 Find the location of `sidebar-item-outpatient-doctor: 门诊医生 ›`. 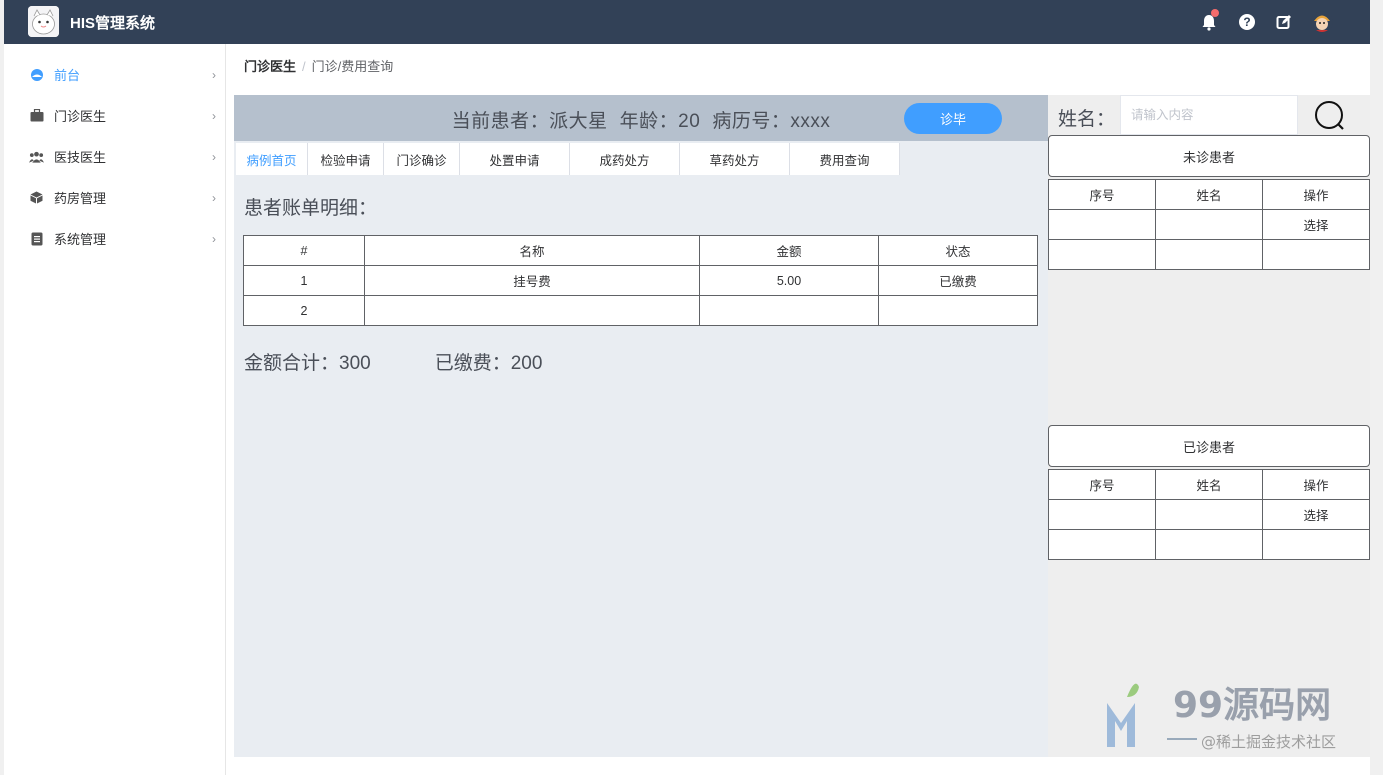

sidebar-item-outpatient-doctor: 门诊医生 › is located at coordinates (115, 115).